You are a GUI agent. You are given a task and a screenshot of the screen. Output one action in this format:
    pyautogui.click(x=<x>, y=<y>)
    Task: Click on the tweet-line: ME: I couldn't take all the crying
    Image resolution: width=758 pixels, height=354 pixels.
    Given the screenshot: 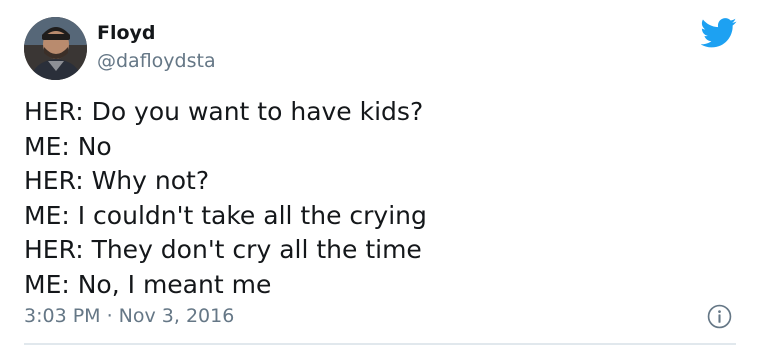 What is the action you would take?
    pyautogui.click(x=225, y=215)
    